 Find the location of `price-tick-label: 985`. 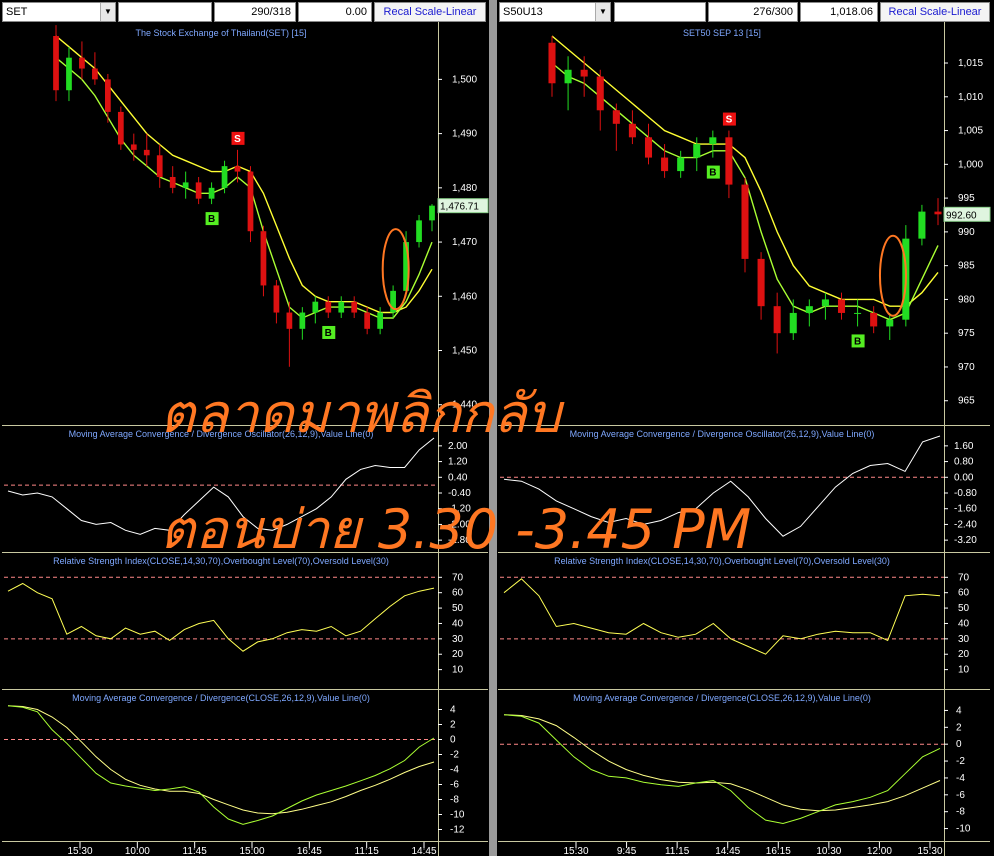

price-tick-label: 985 is located at coordinates (966, 266).